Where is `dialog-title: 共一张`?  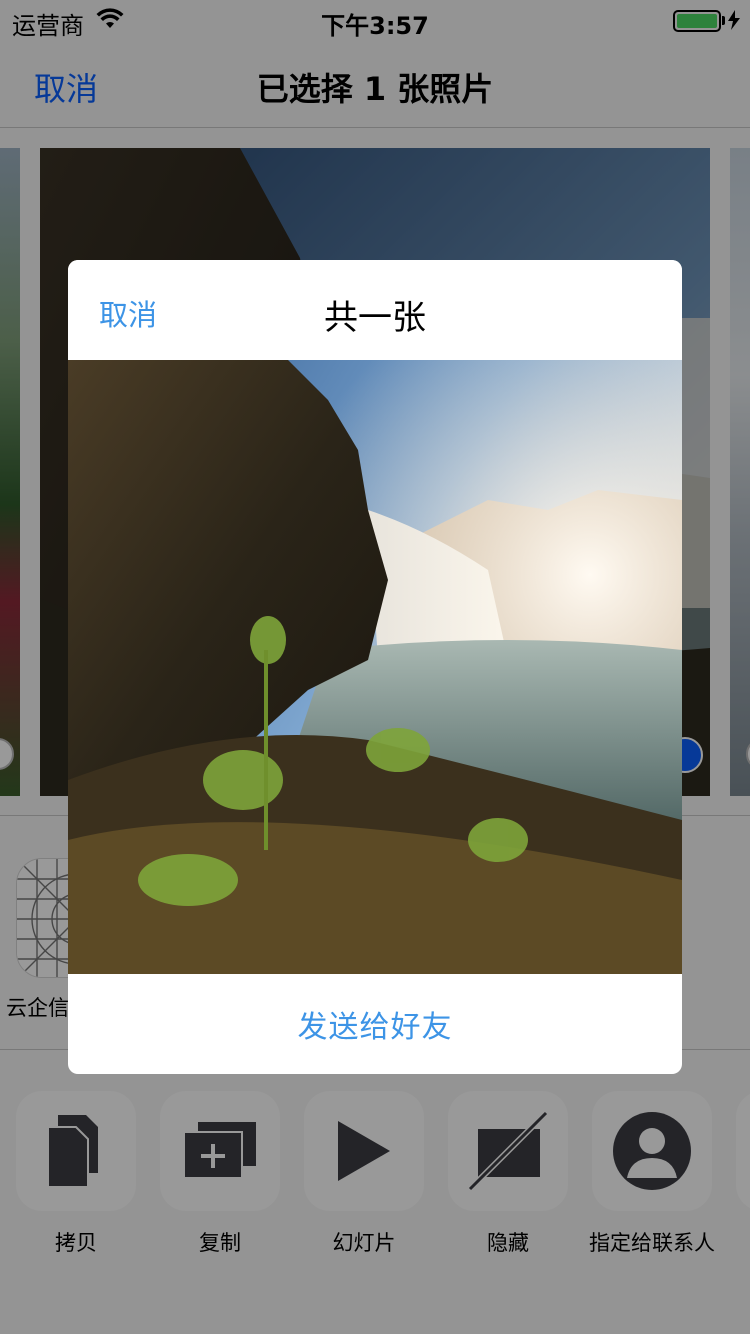 dialog-title: 共一张 is located at coordinates (375, 318).